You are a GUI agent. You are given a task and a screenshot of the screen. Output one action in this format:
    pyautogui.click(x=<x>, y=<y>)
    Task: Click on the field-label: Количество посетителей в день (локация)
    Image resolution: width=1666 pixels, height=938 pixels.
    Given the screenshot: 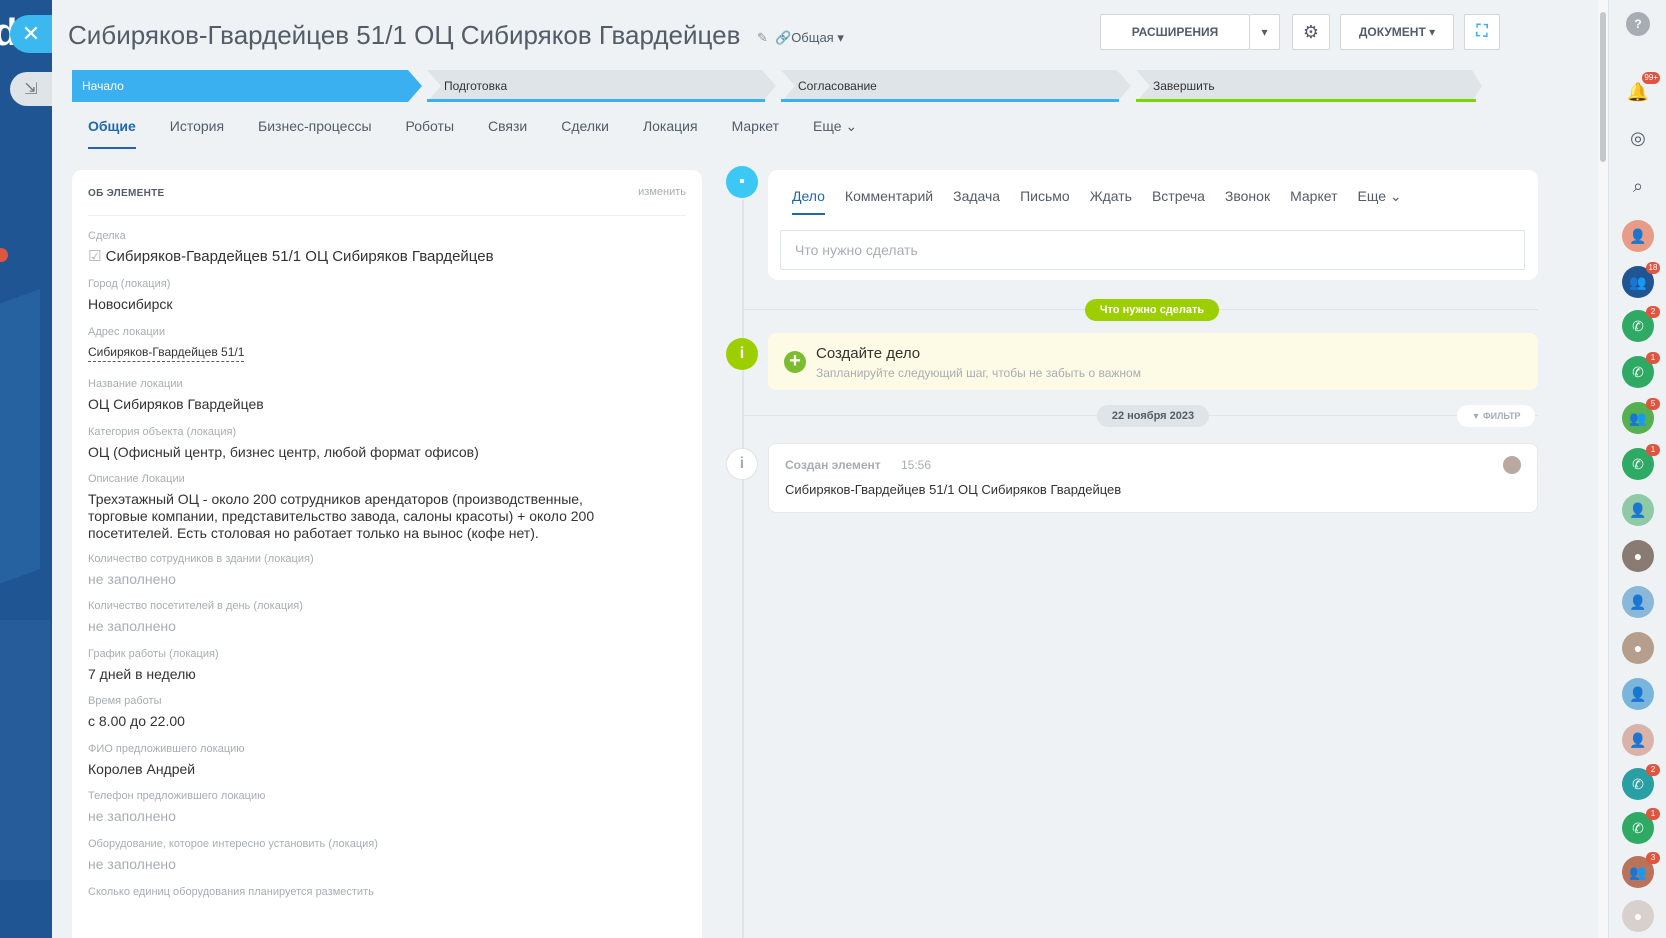 What is the action you would take?
    pyautogui.click(x=195, y=606)
    